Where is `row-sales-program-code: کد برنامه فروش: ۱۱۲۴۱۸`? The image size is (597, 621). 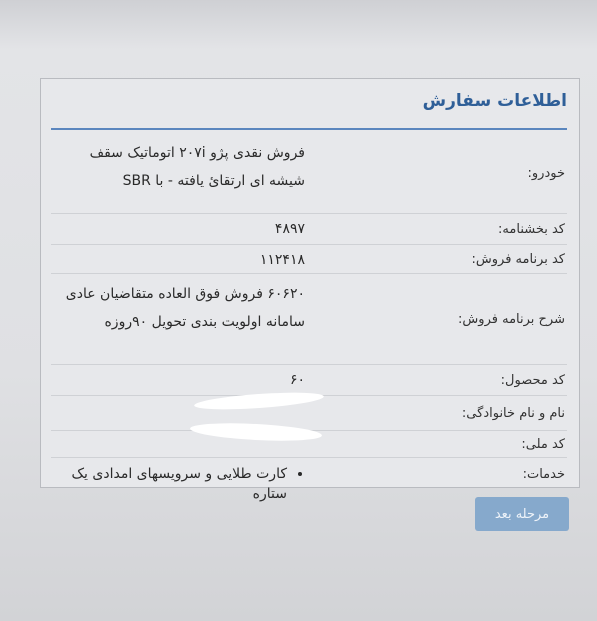 row-sales-program-code: کد برنامه فروش: ۱۱۲۴۱۸ is located at coordinates (309, 259).